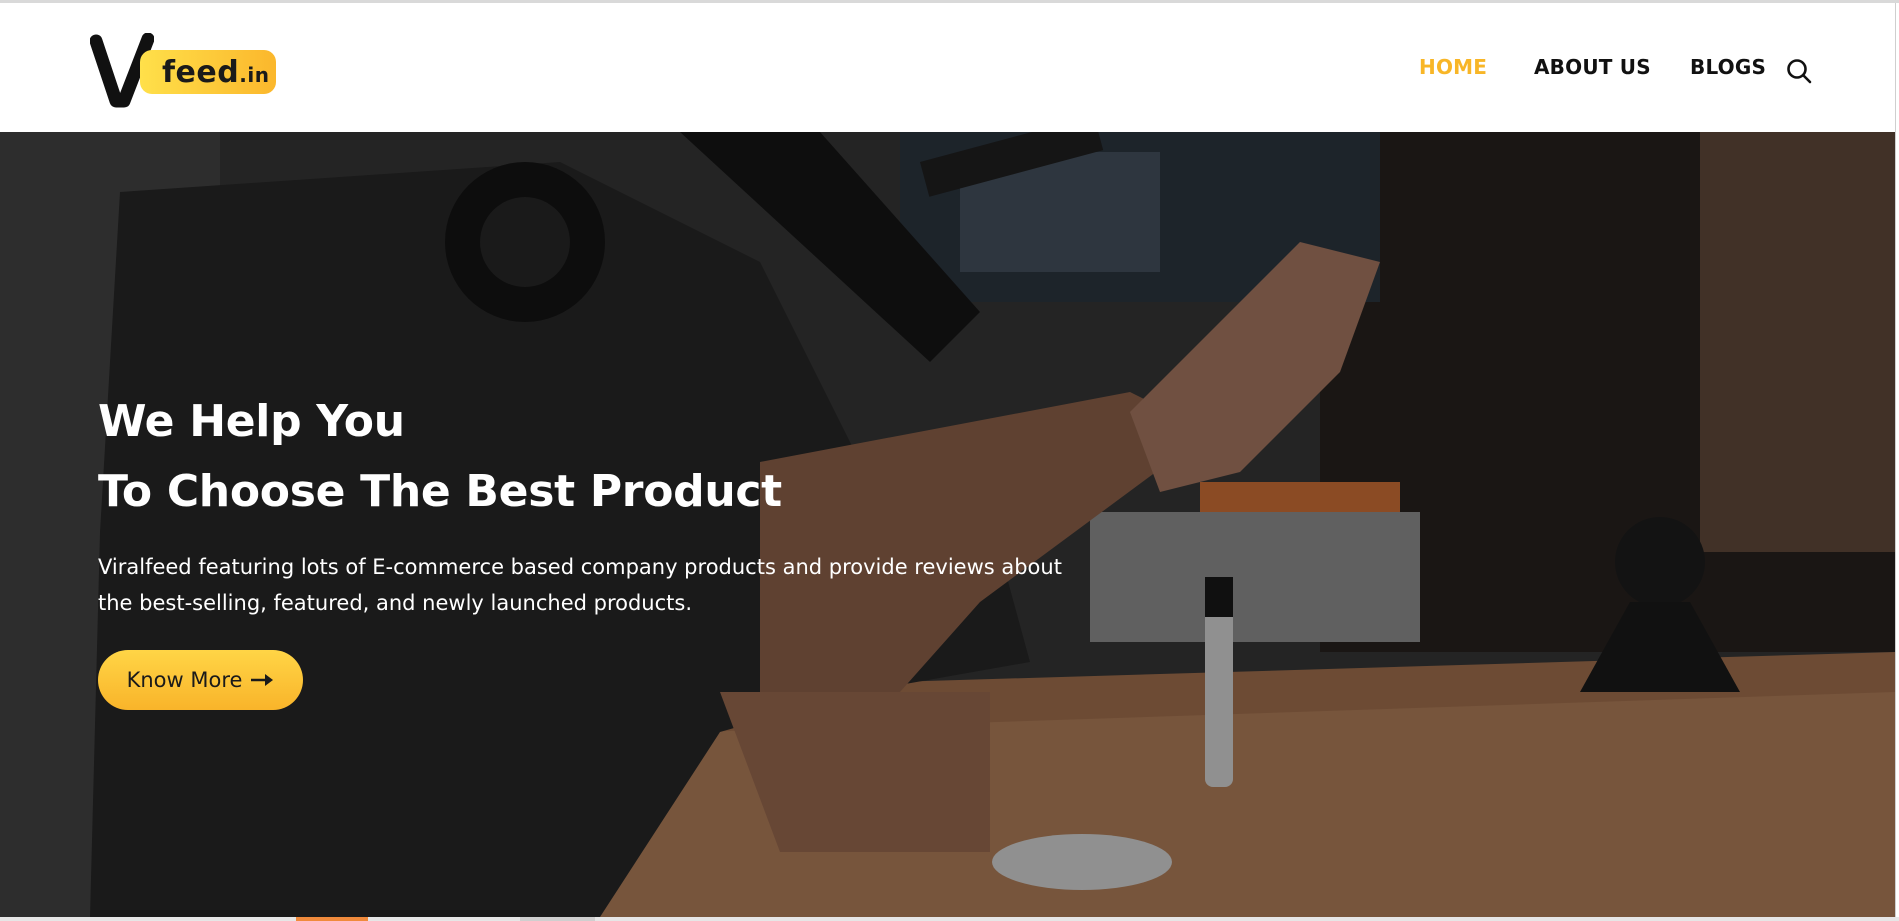  I want to click on site-logo: feed.in, so click(188, 71).